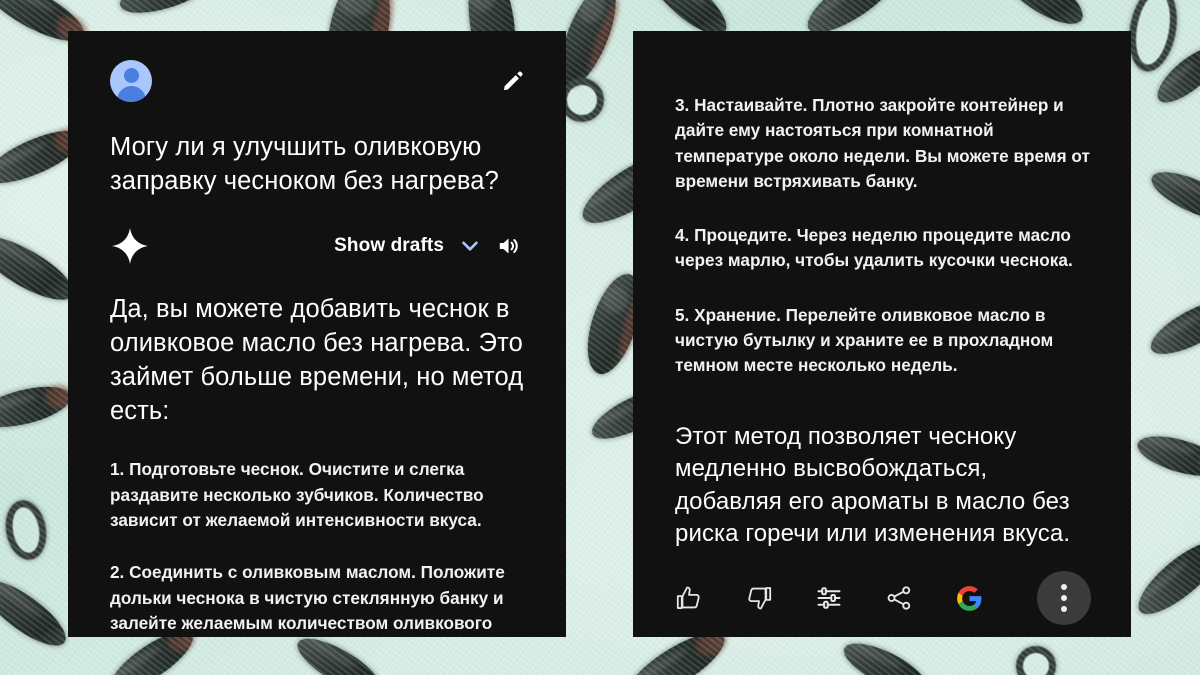 This screenshot has height=675, width=1200. I want to click on thumb-down-icon, so click(760, 598).